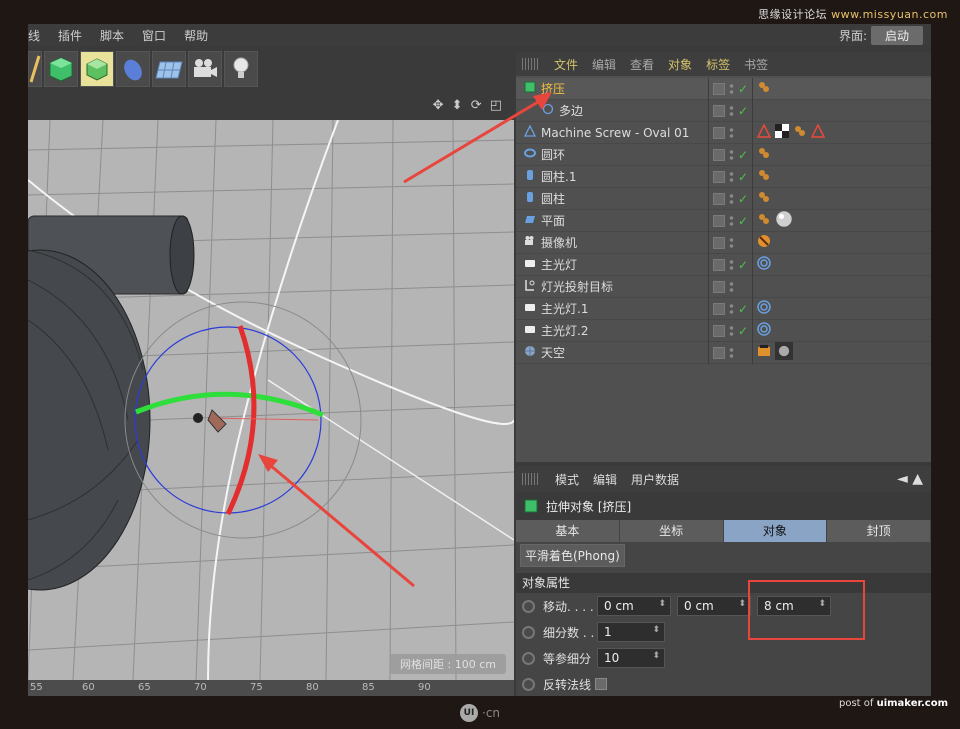  I want to click on highlight-box, so click(806, 610).